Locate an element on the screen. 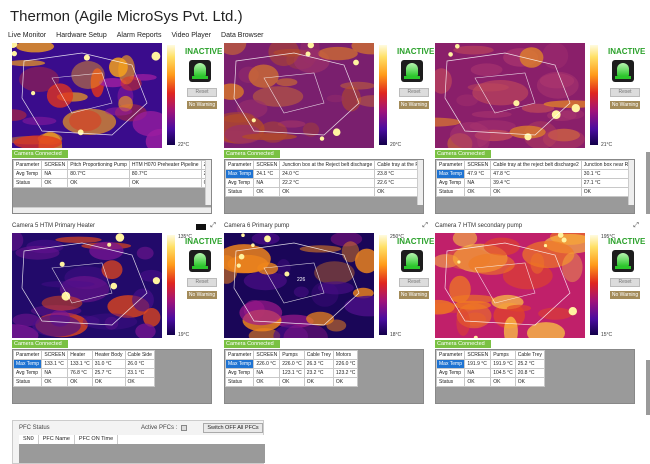  table-row: Avg Temp NA 39.4 °C 27.1 °C is located at coordinates (535, 183).